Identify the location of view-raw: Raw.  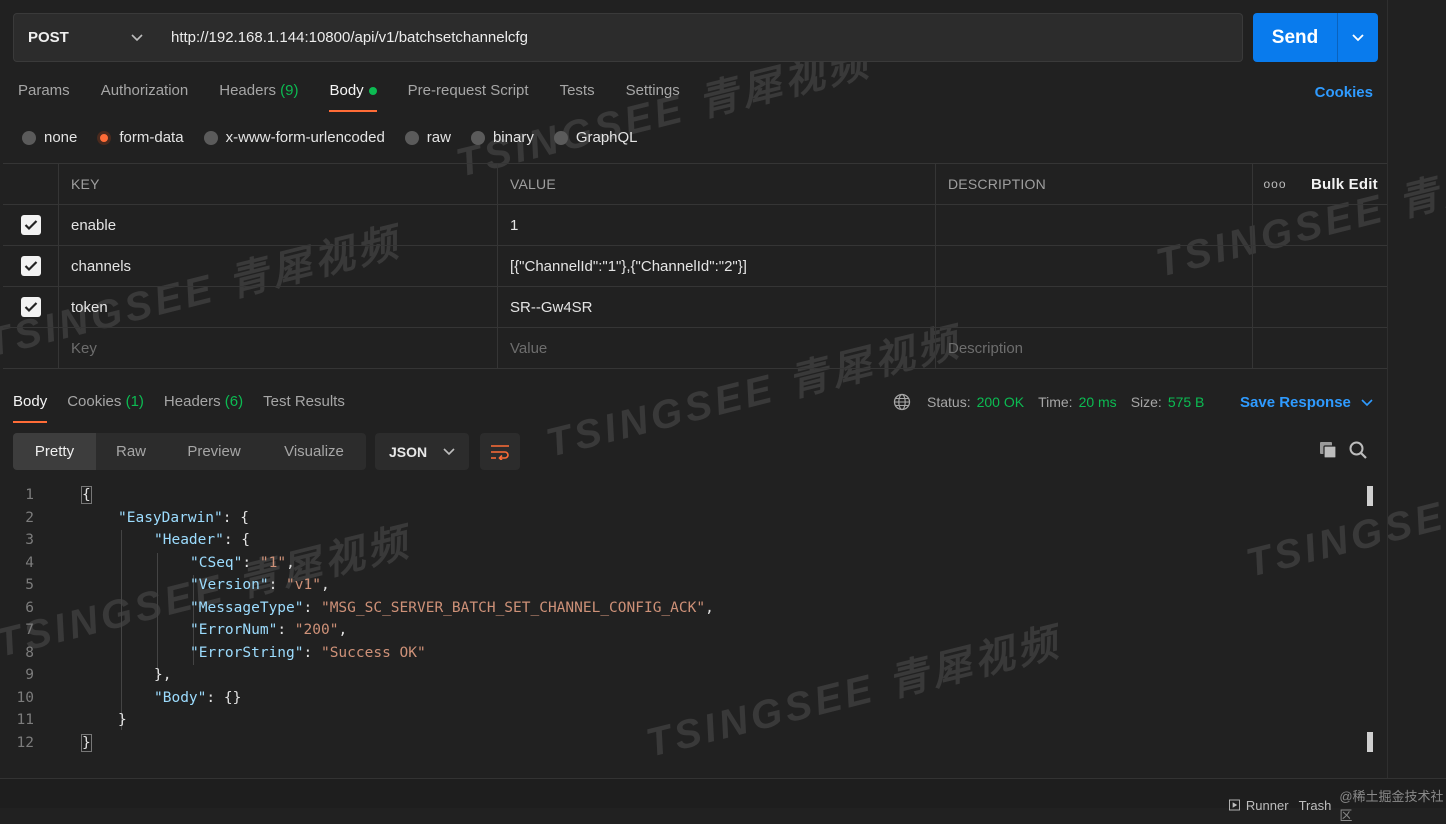
(131, 451).